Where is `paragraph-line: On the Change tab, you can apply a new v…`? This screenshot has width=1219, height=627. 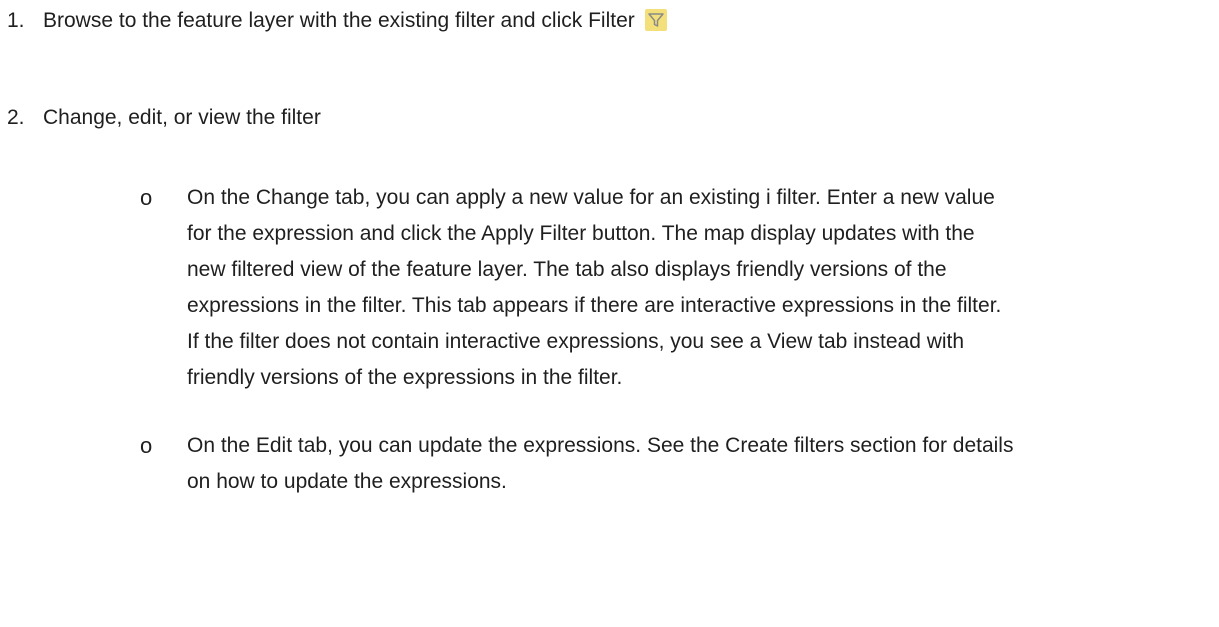 paragraph-line: On the Change tab, you can apply a new v… is located at coordinates (591, 197).